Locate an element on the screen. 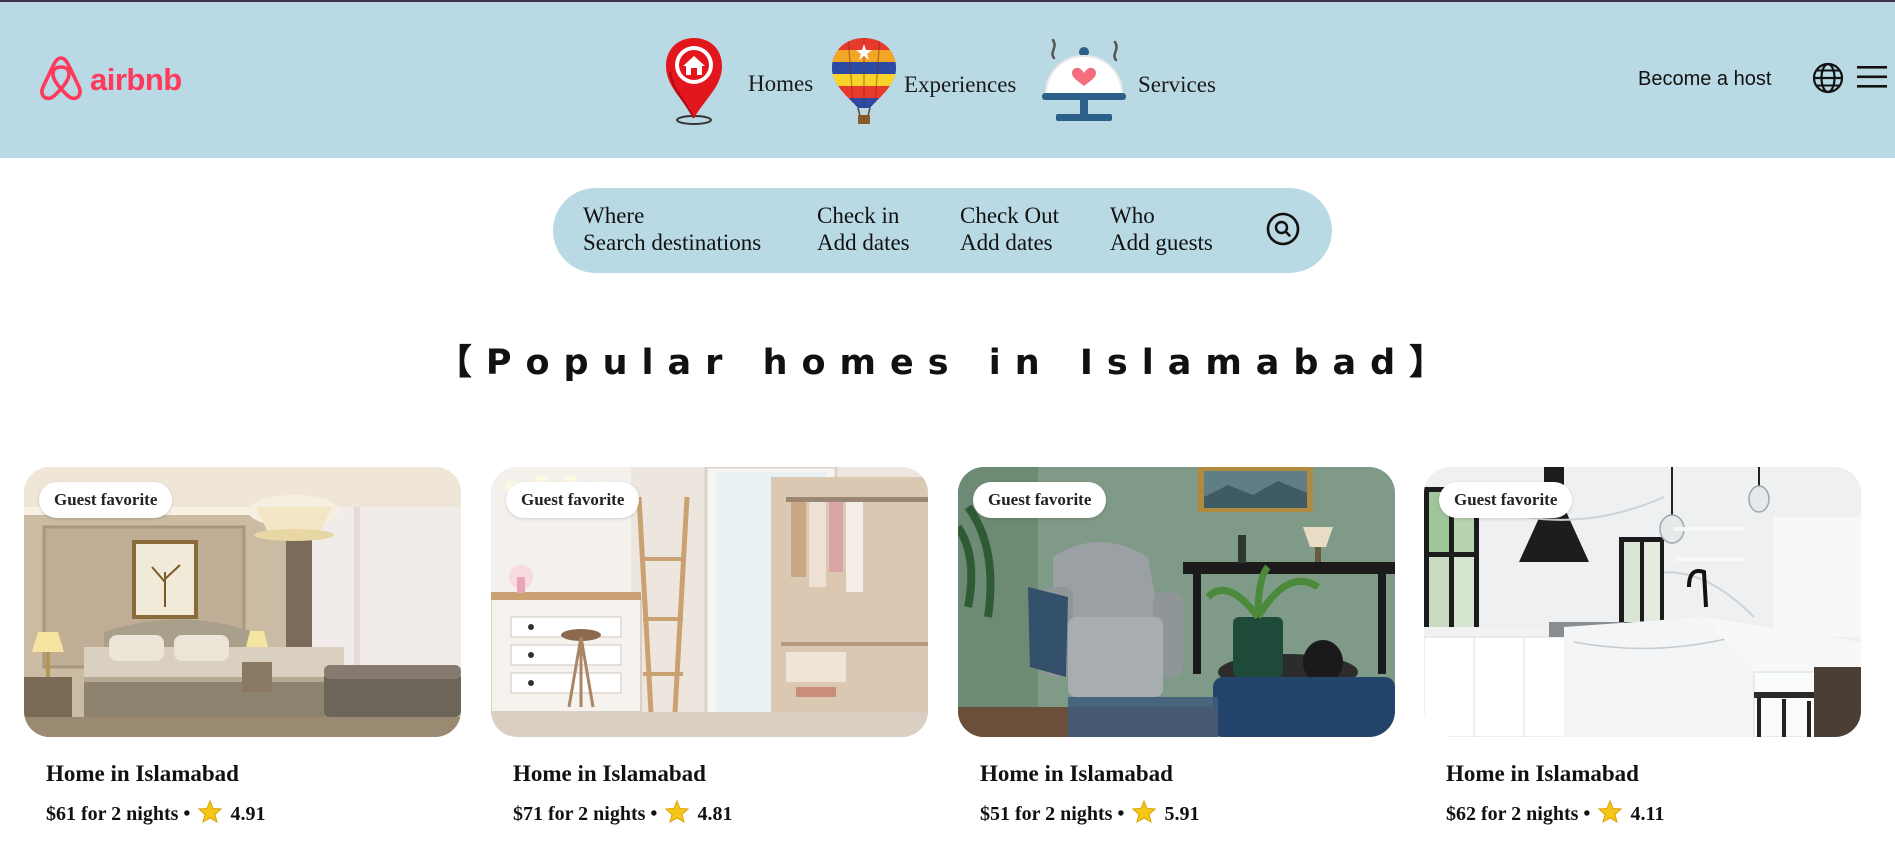 This screenshot has height=854, width=1895. listing-meta: $71 for 2 nights • 4.81 is located at coordinates (623, 814).